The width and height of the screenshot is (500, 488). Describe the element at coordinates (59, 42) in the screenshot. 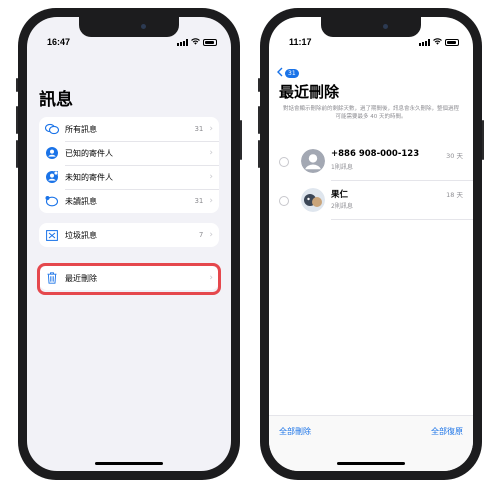

I see `status-time: 16:47` at that location.